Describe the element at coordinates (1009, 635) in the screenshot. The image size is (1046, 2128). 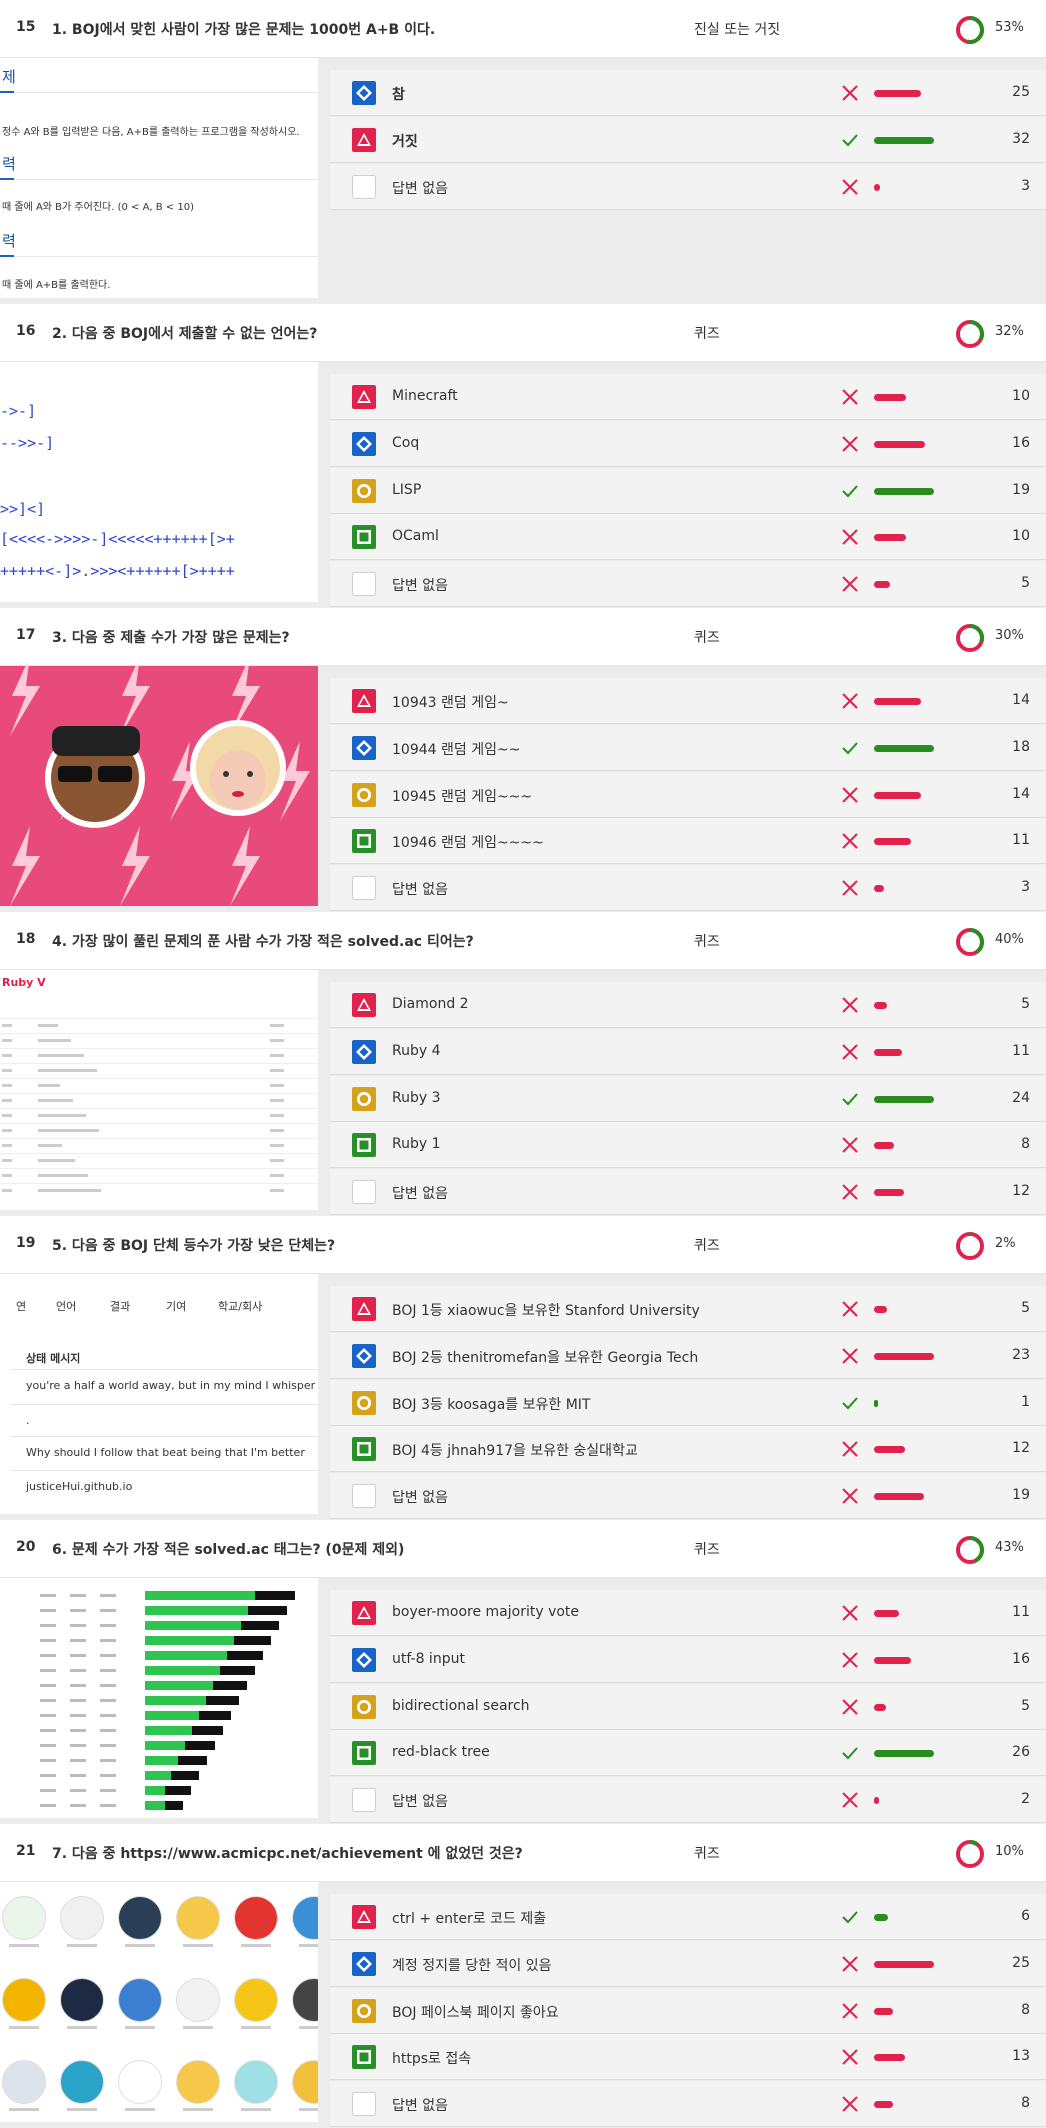
I see `correct-rate-percent: 30%` at that location.